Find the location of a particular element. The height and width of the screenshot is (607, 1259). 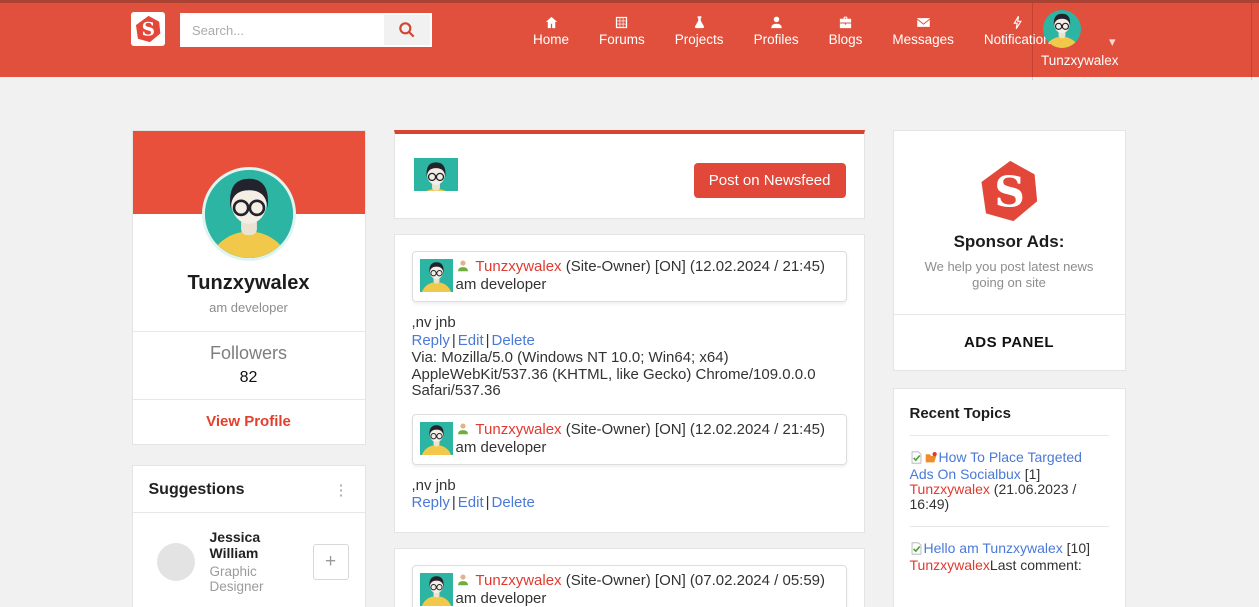

site-logo is located at coordinates (148, 29).